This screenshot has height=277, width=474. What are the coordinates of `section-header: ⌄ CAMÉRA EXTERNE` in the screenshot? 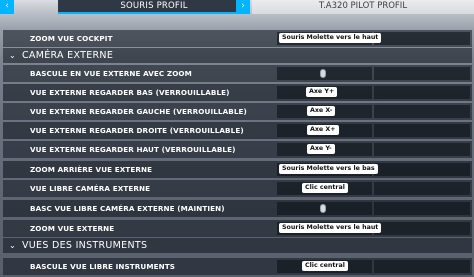 It's located at (237, 55).